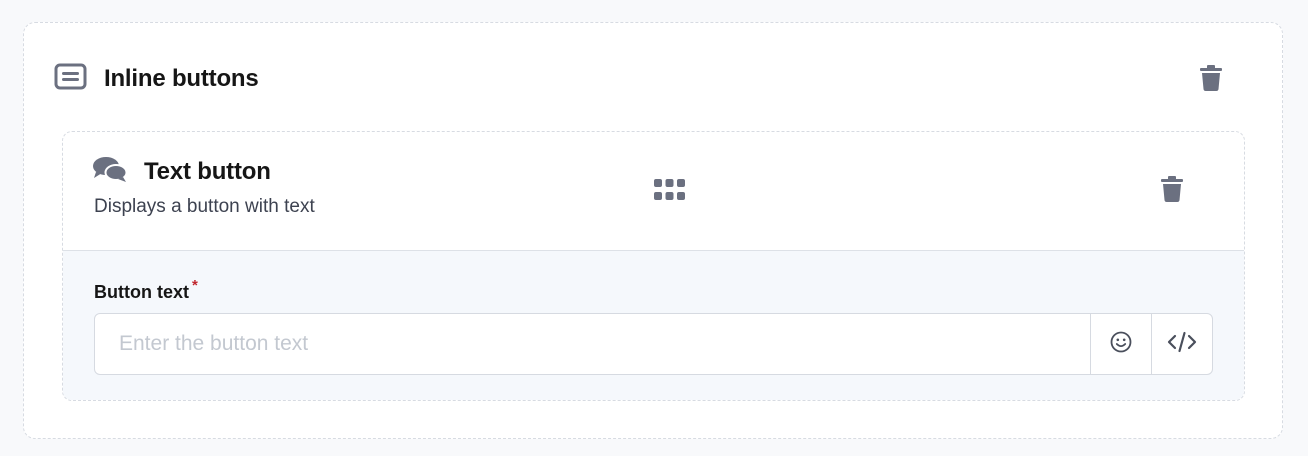 The image size is (1308, 456). What do you see at coordinates (110, 171) in the screenshot?
I see `chat-bubbles-icon` at bounding box center [110, 171].